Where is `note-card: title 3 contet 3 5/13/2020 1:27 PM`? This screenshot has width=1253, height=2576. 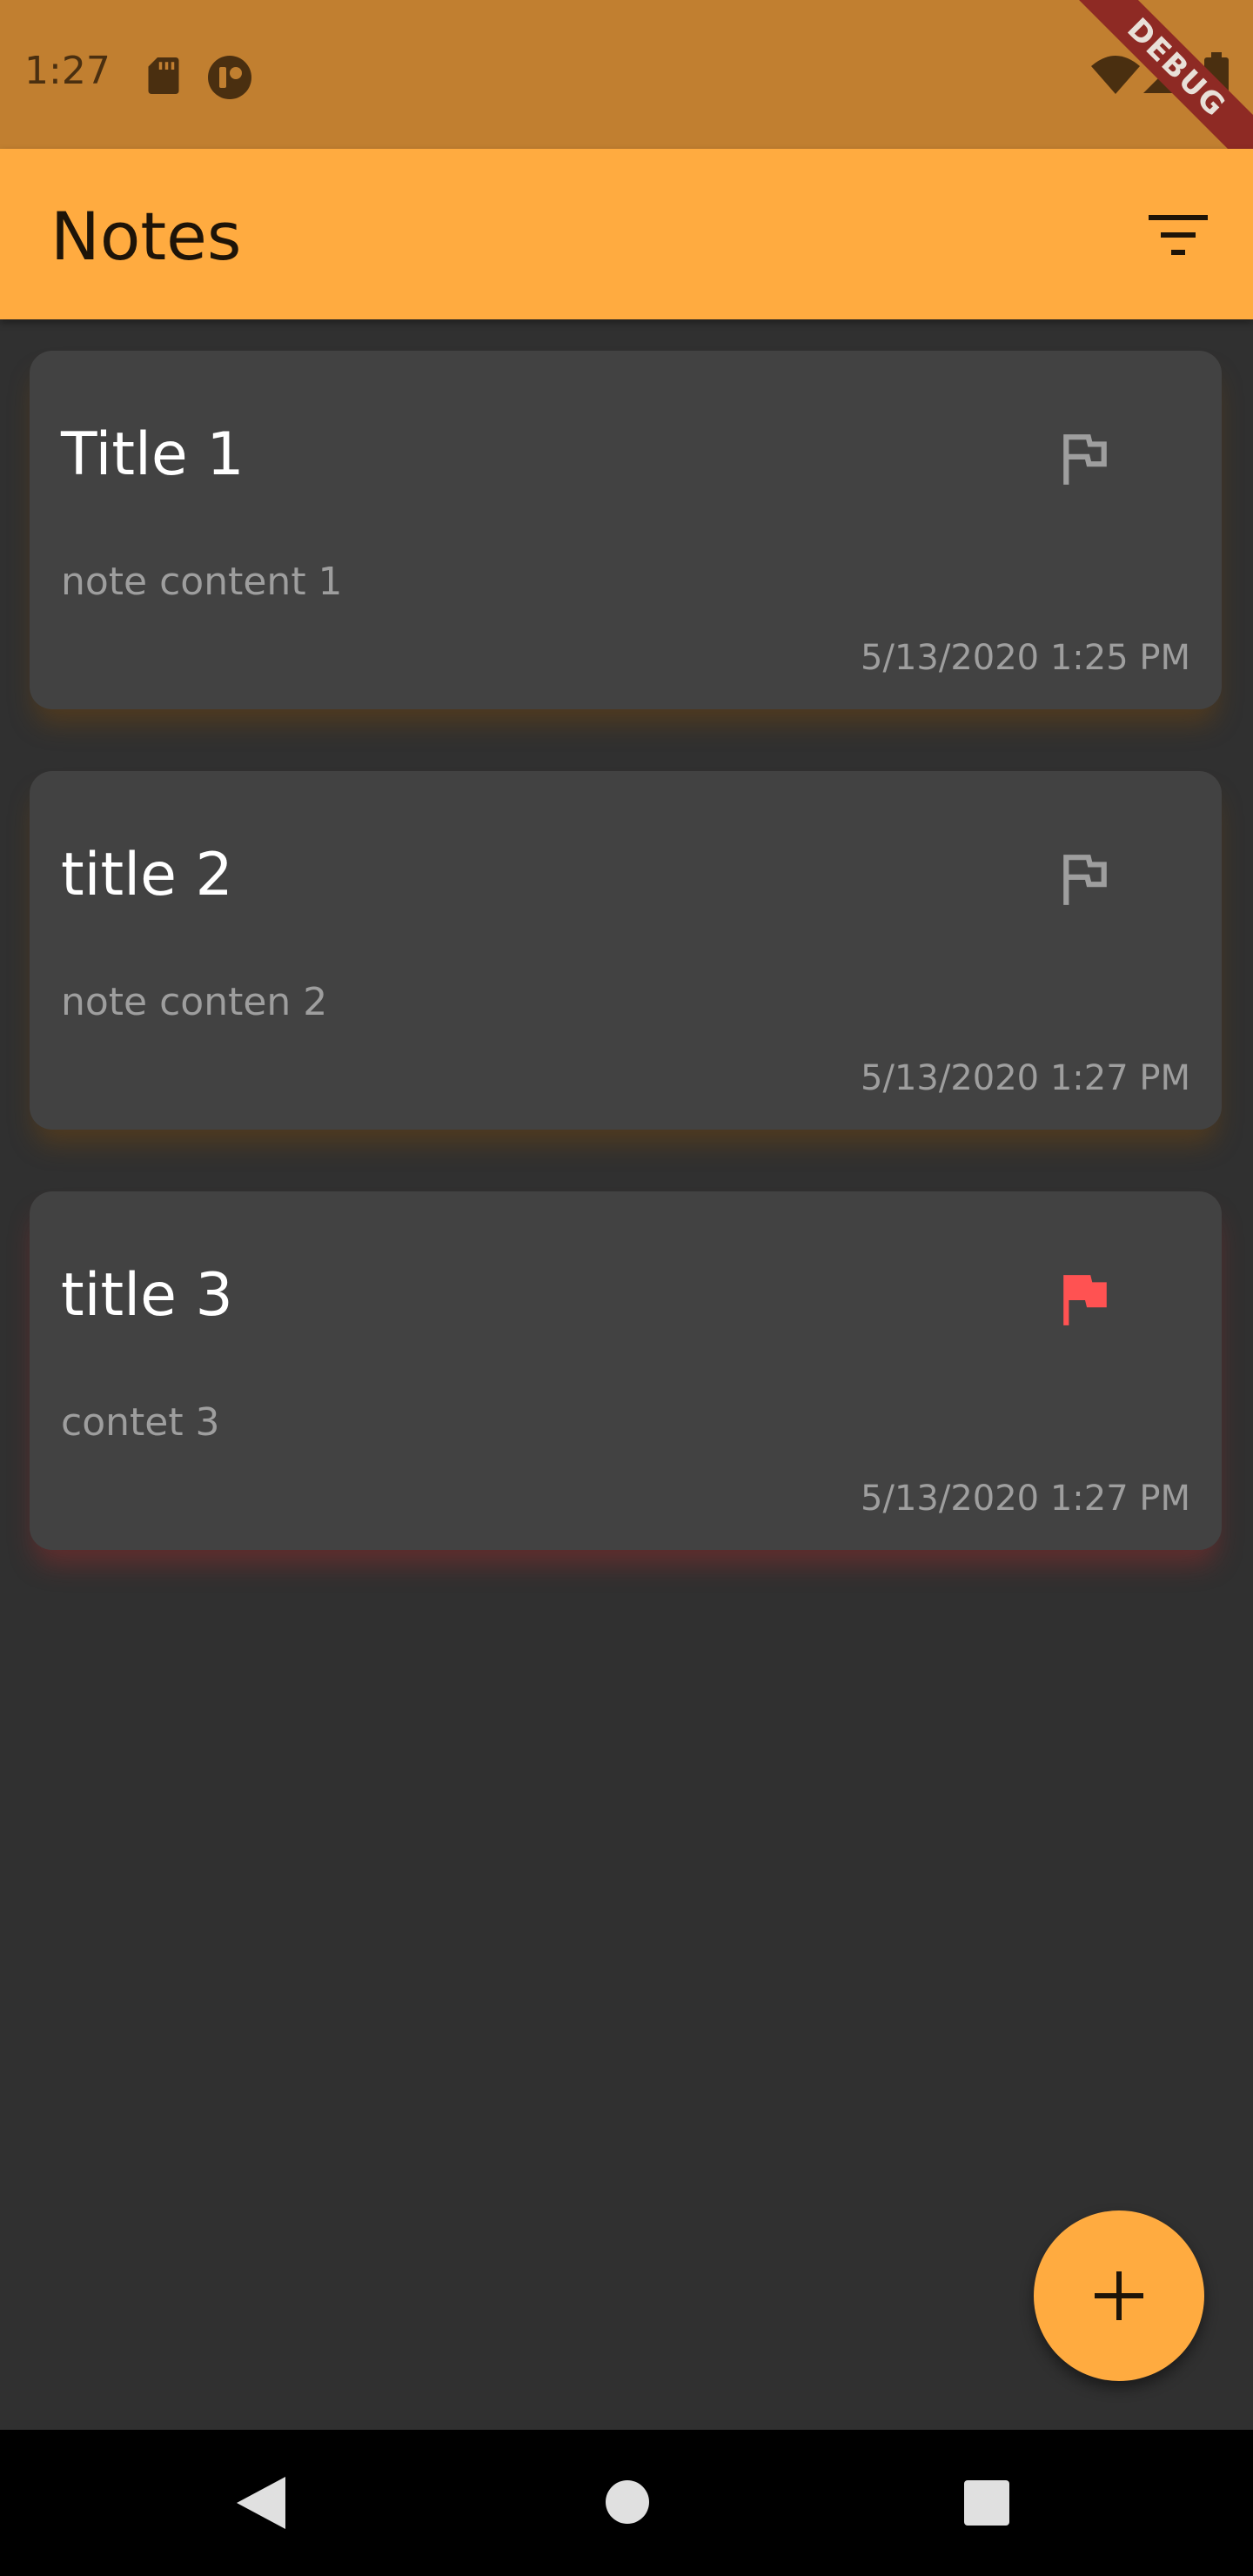 note-card: title 3 contet 3 5/13/2020 1:27 PM is located at coordinates (626, 1370).